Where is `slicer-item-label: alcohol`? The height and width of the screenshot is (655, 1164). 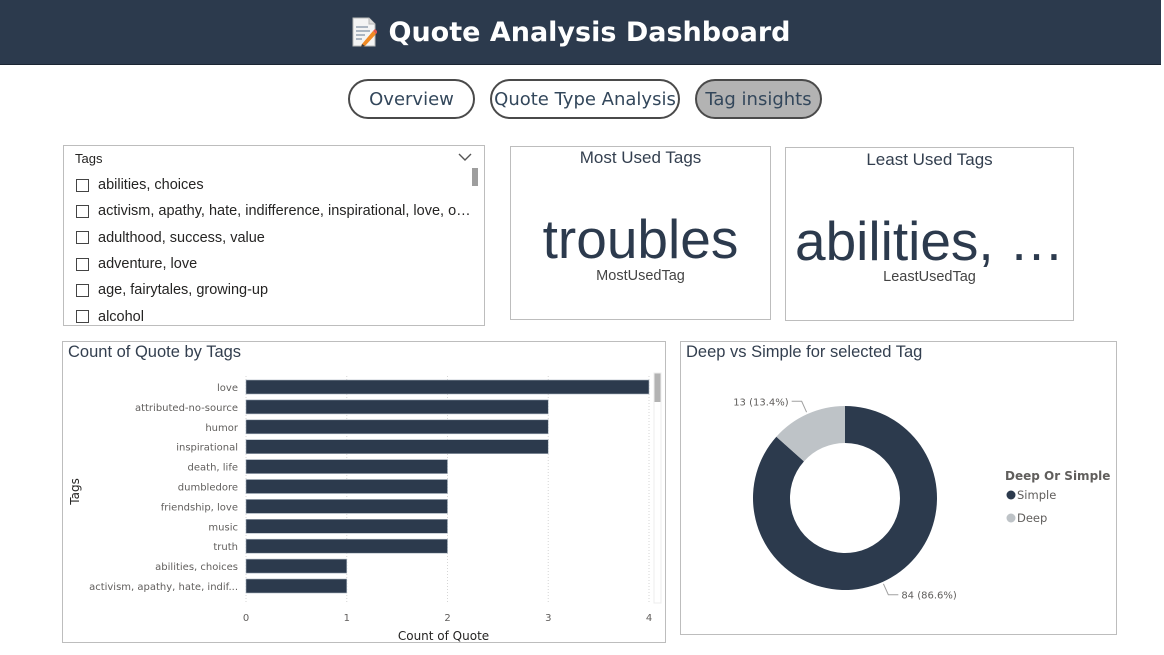
slicer-item-label: alcohol is located at coordinates (121, 316).